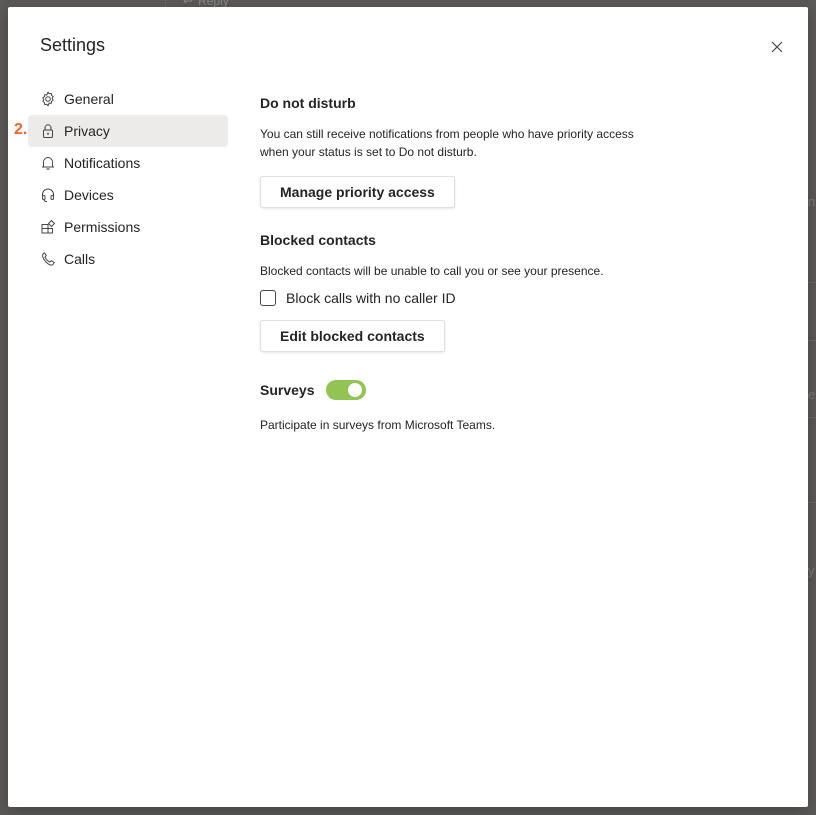  I want to click on surveys-toggle, so click(346, 390).